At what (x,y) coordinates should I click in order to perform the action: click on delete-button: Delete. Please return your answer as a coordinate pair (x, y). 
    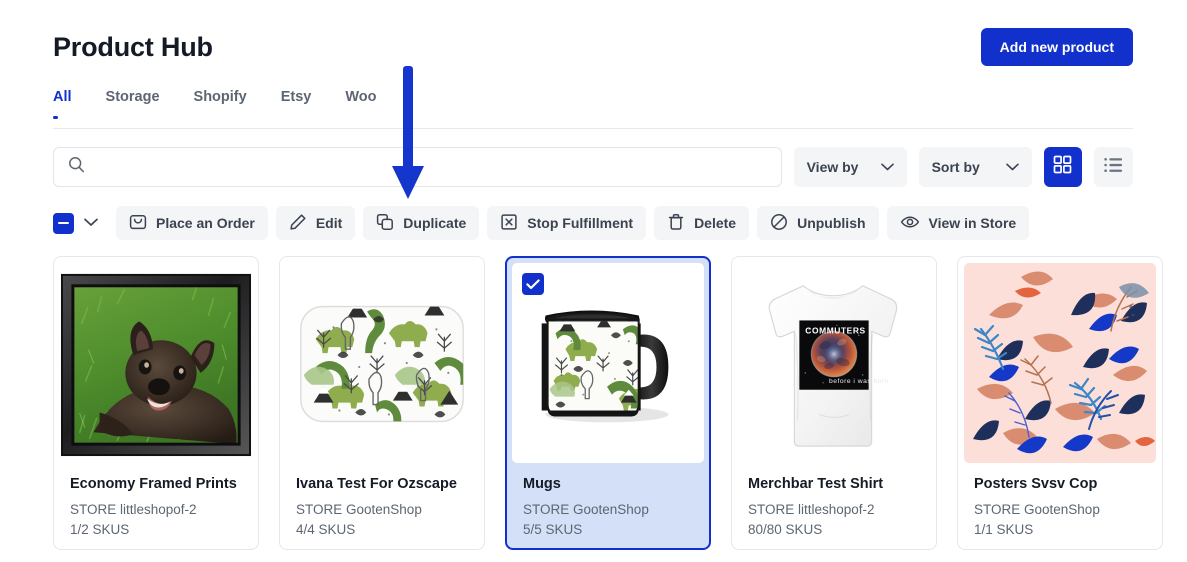
    Looking at the image, I should click on (702, 223).